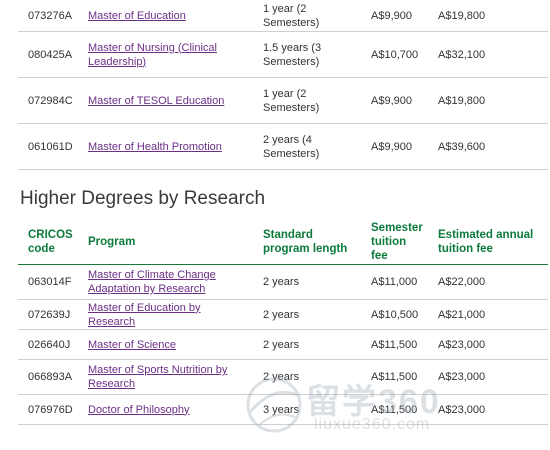  What do you see at coordinates (394, 54) in the screenshot?
I see `semester-fee: A$10,700` at bounding box center [394, 54].